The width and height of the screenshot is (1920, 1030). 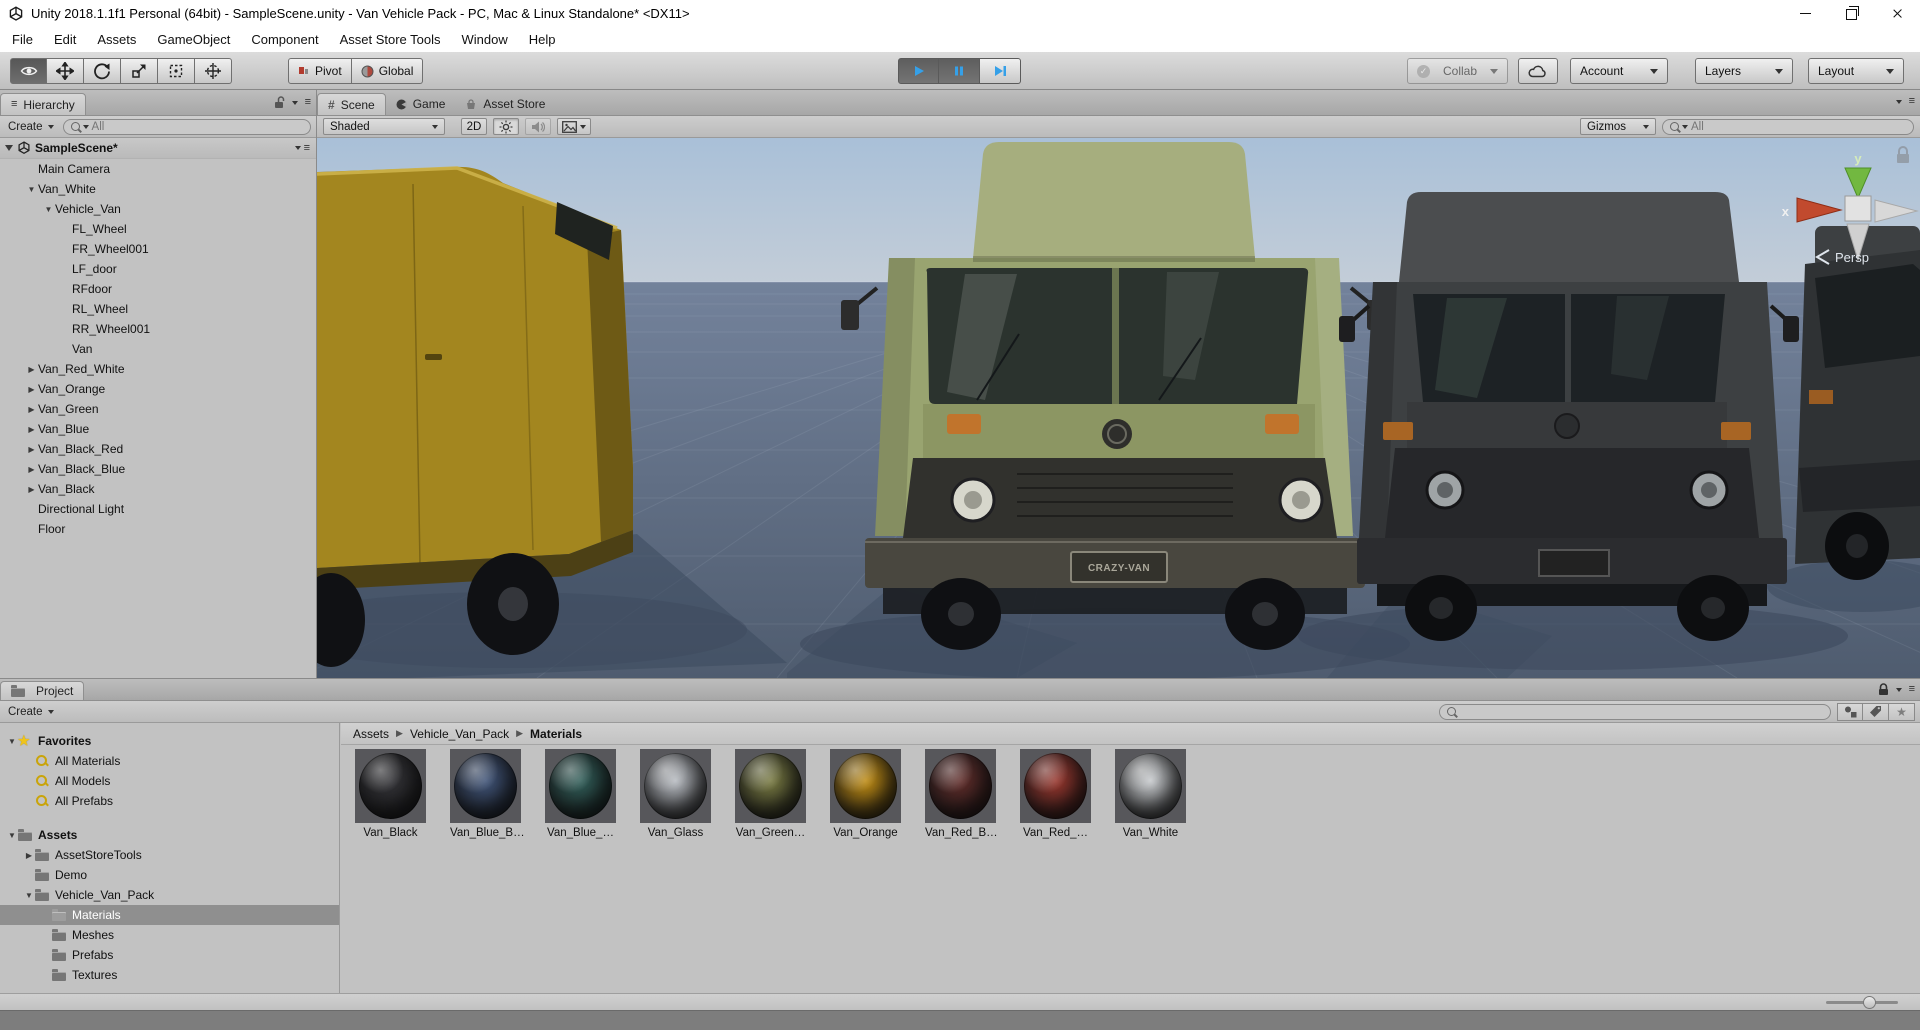 I want to click on tab-asset-store: Asset Store, so click(x=505, y=104).